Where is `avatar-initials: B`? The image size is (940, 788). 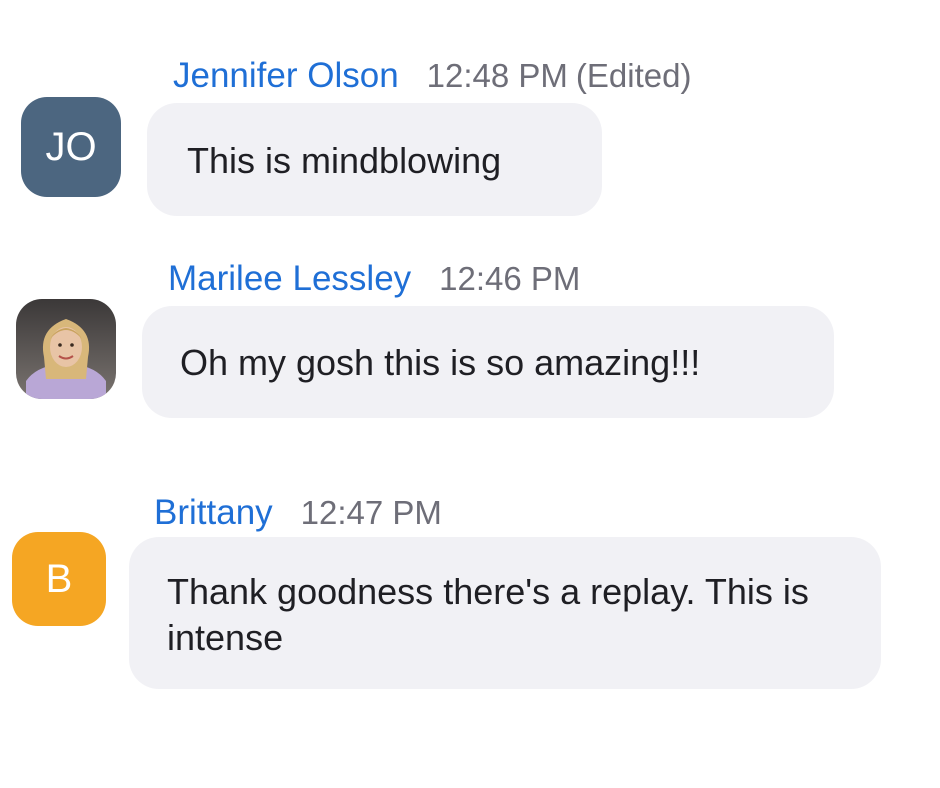
avatar-initials: B is located at coordinates (59, 578).